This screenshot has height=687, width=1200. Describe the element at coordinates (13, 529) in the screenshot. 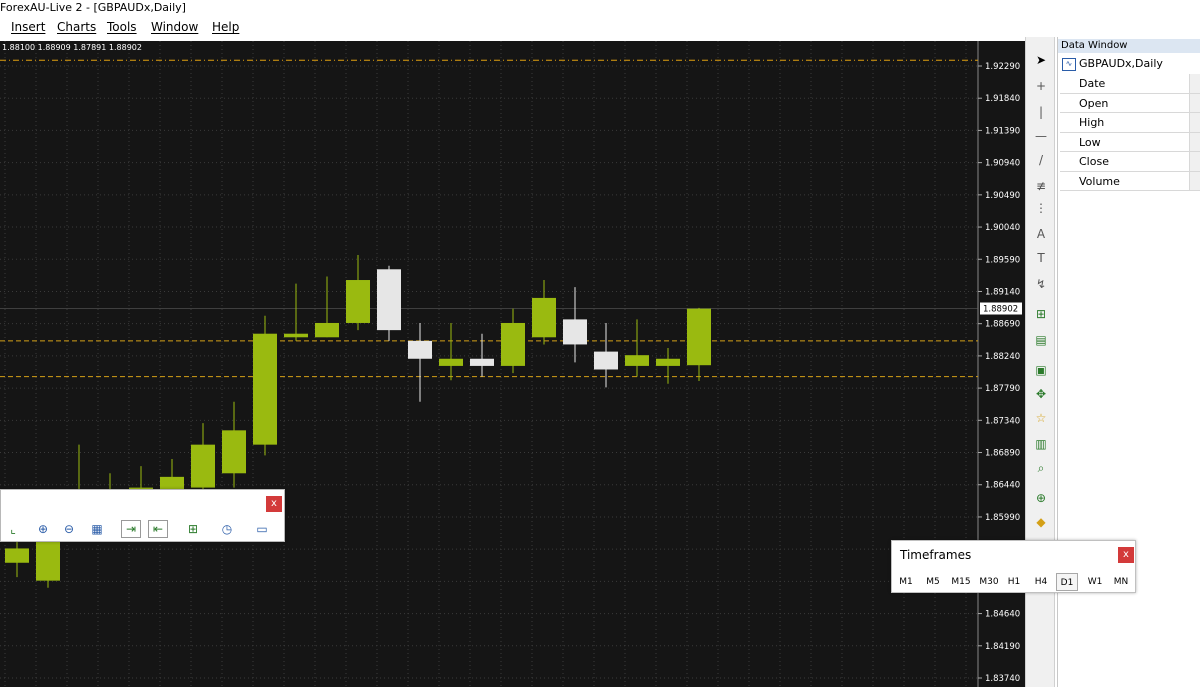

I see `chart-type-icon: ⌞` at that location.